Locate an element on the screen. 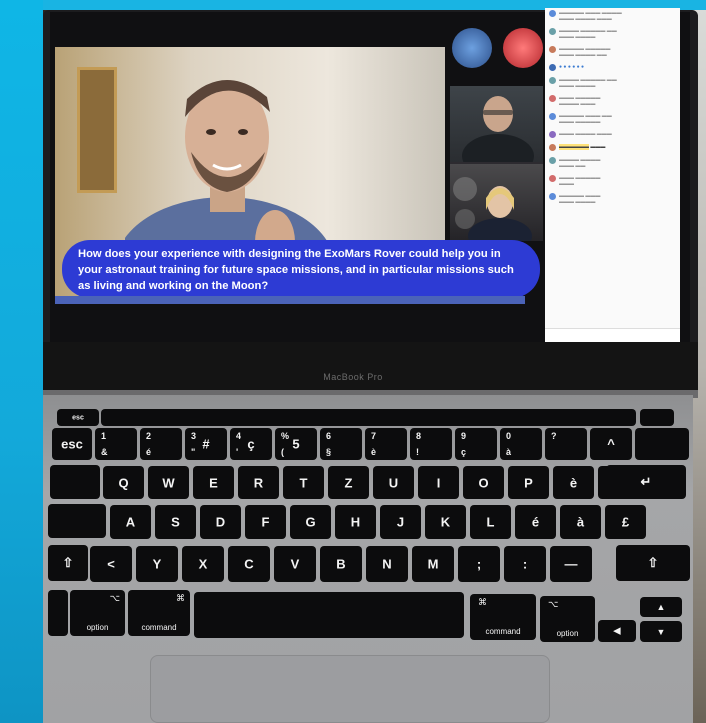 The image size is (706, 723). key-shift-right: ⇧ is located at coordinates (653, 563).